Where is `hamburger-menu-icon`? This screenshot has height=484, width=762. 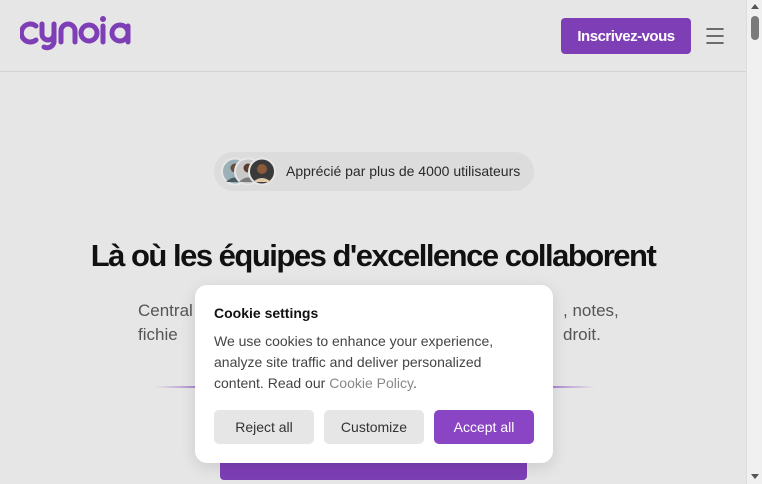 hamburger-menu-icon is located at coordinates (715, 36).